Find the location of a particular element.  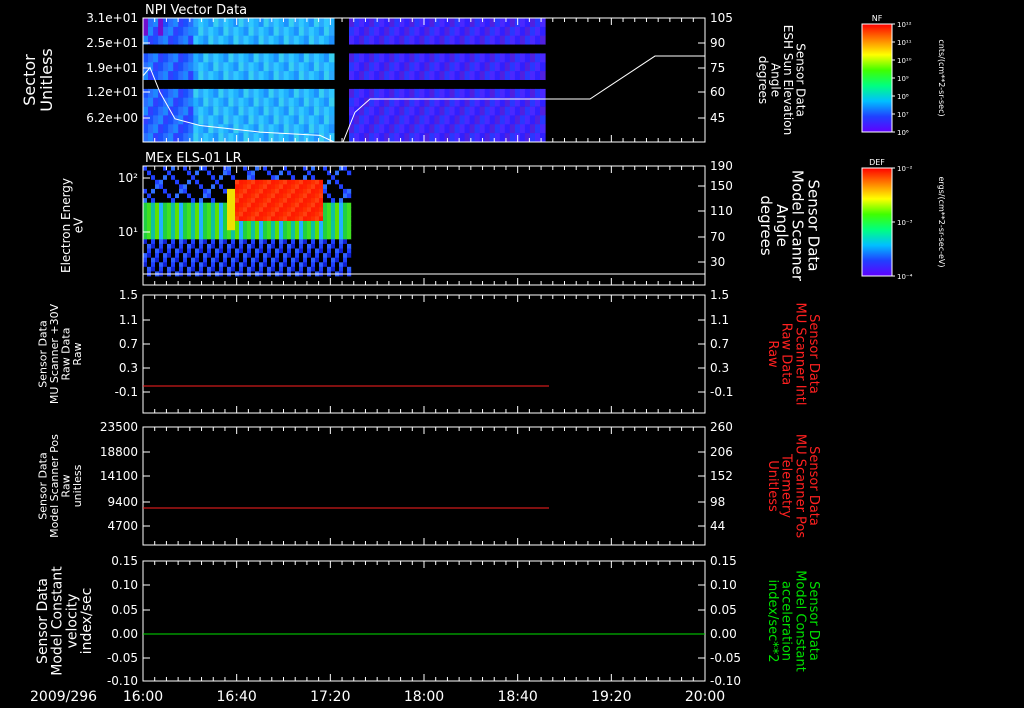

axis-label-line: Model Constant is located at coordinates (58, 621).